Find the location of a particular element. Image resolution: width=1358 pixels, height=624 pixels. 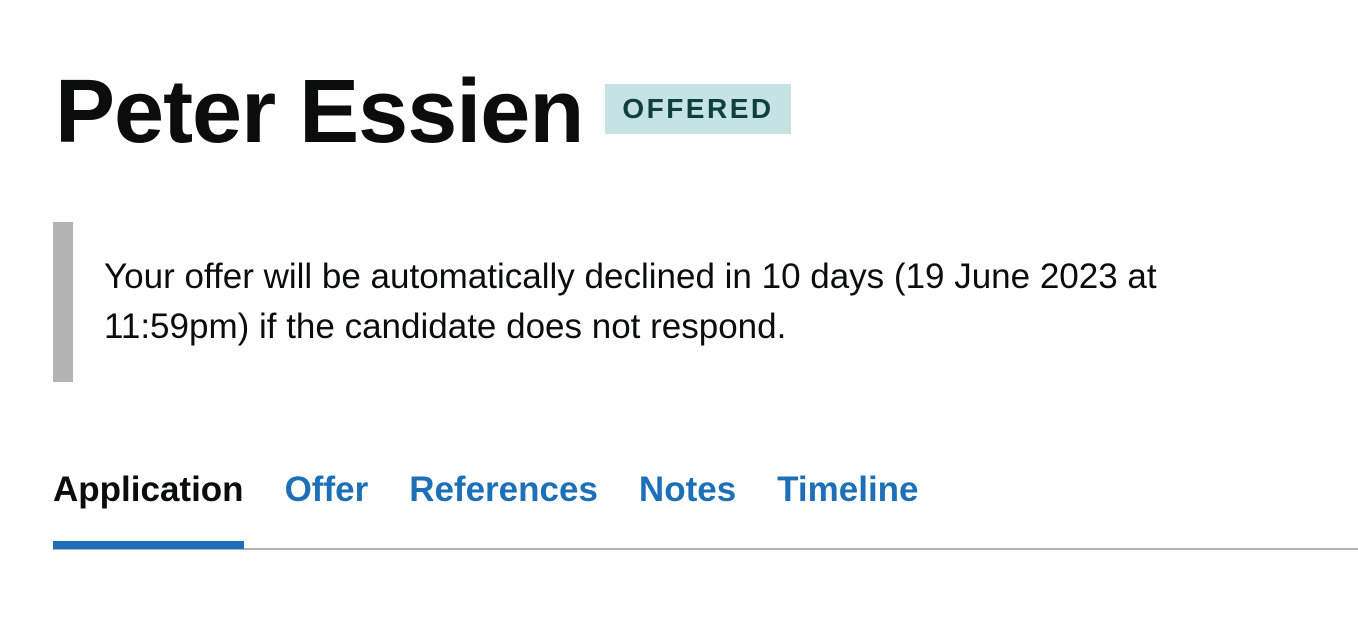

tab-application: Application is located at coordinates (148, 506).